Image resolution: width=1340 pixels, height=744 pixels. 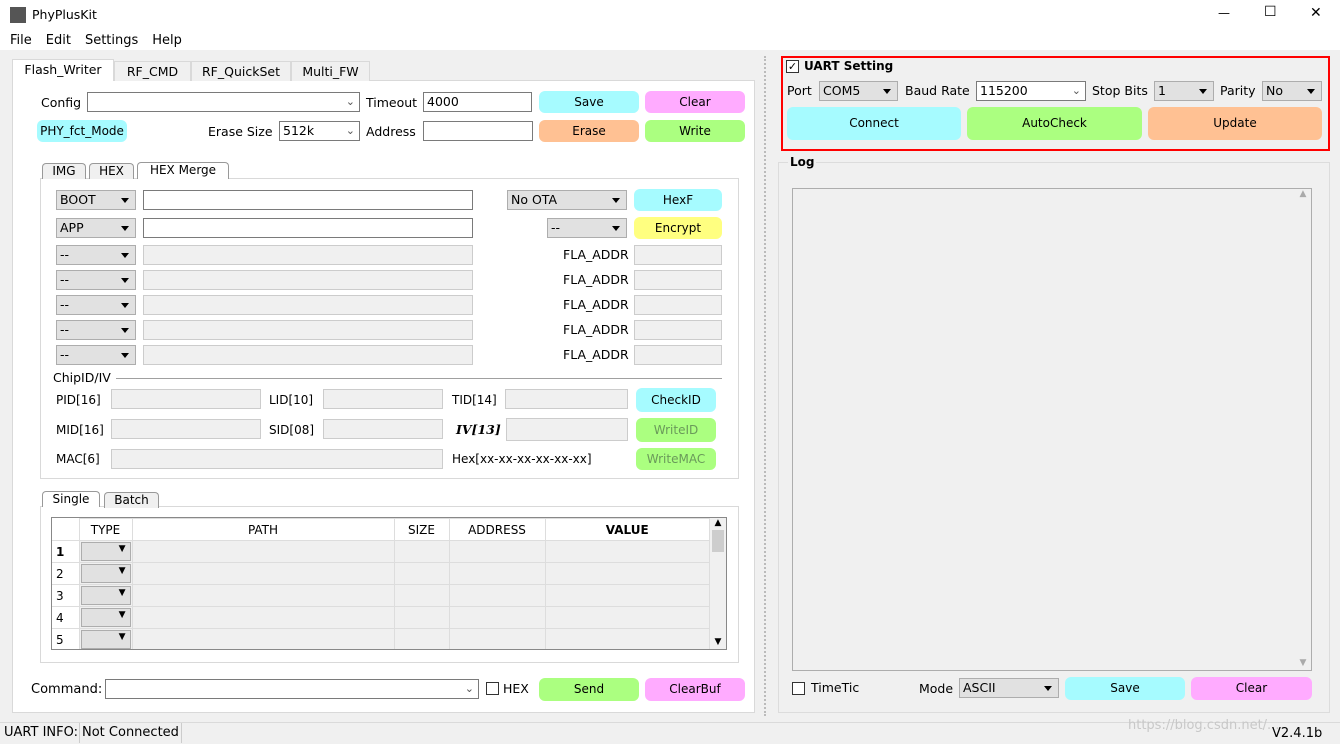 I want to click on scroll-thumb, so click(x=718, y=541).